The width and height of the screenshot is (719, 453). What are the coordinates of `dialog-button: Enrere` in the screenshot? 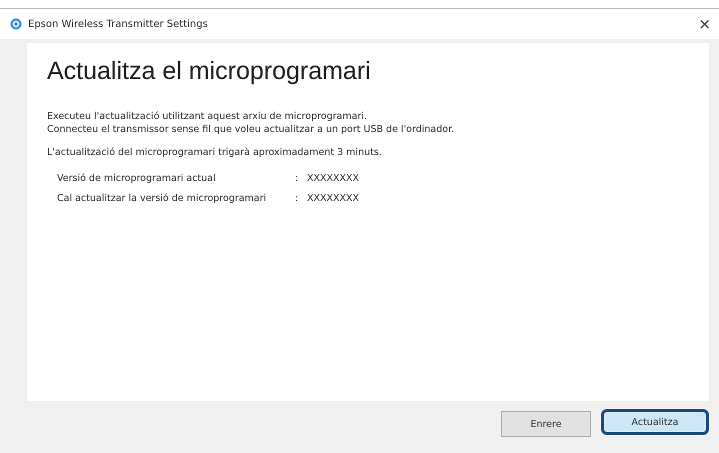 It's located at (546, 424).